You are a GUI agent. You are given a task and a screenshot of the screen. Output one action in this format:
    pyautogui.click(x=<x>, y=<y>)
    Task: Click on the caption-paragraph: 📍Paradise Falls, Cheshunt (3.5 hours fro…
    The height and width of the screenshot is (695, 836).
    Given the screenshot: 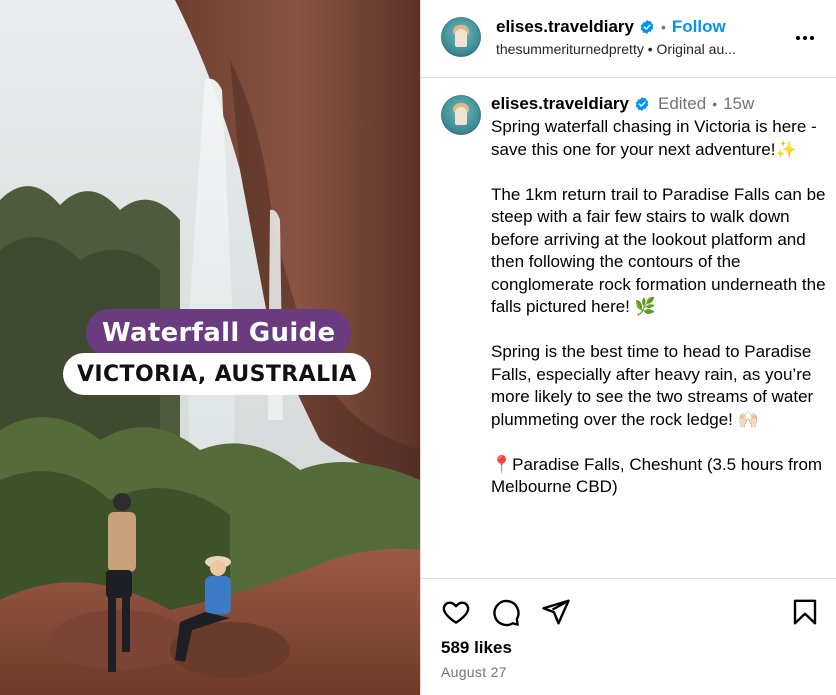 What is the action you would take?
    pyautogui.click(x=657, y=475)
    